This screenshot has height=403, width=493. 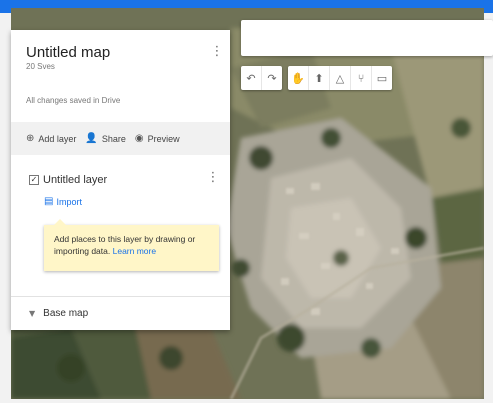 I want to click on directions-icon: ⑂, so click(x=360, y=78).